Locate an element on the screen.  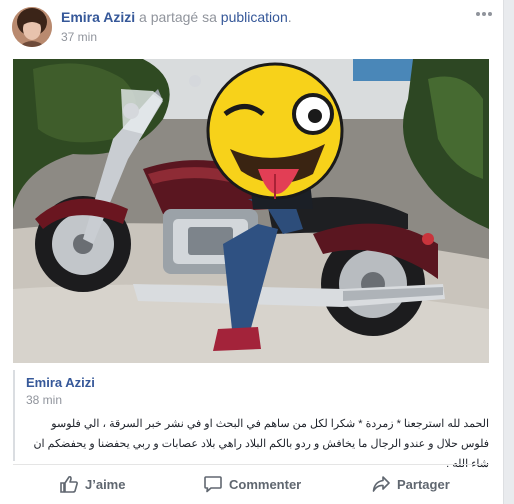
share-label: Partager is located at coordinates (423, 484).